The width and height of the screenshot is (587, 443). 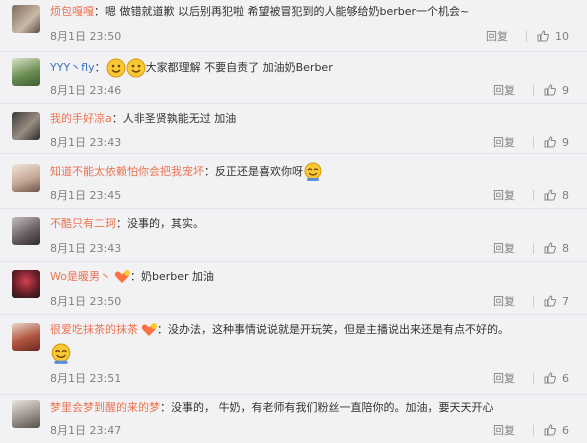 What do you see at coordinates (259, 171) in the screenshot?
I see `comment-text: 反正还是喜欢你呀` at bounding box center [259, 171].